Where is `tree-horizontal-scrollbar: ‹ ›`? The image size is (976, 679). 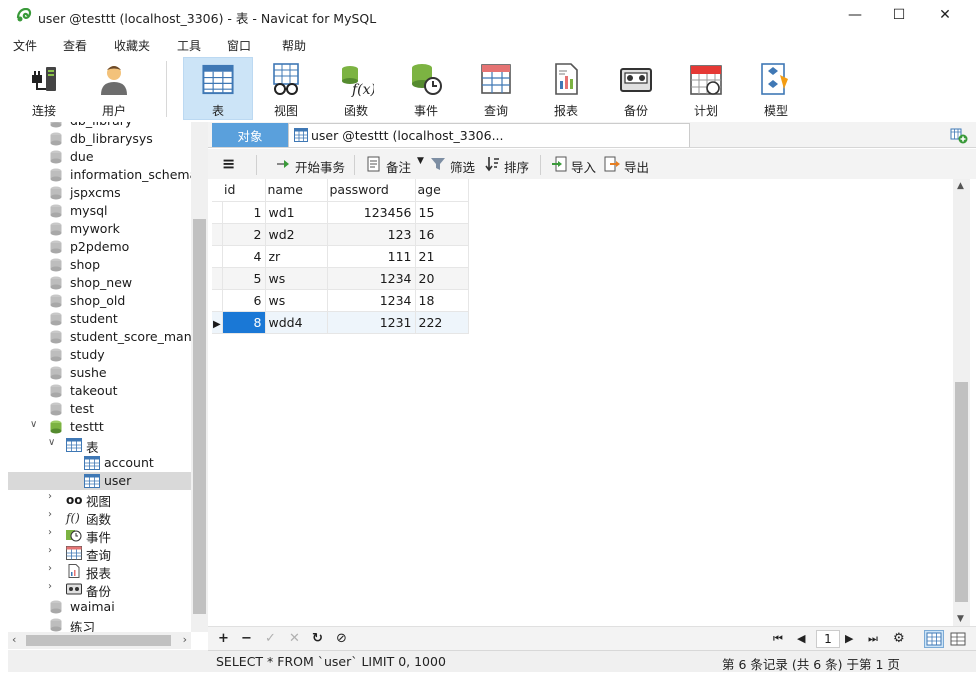 tree-horizontal-scrollbar: ‹ › is located at coordinates (99, 640).